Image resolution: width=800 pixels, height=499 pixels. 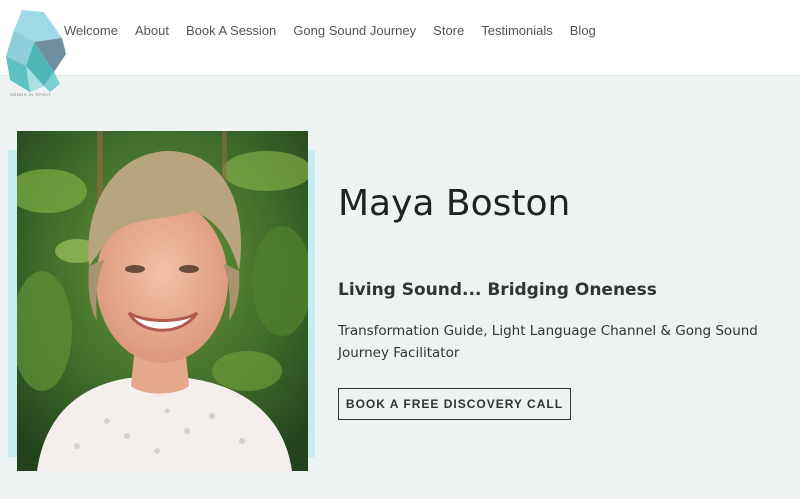 What do you see at coordinates (37, 53) in the screenshot?
I see `crystal-logo-icon` at bounding box center [37, 53].